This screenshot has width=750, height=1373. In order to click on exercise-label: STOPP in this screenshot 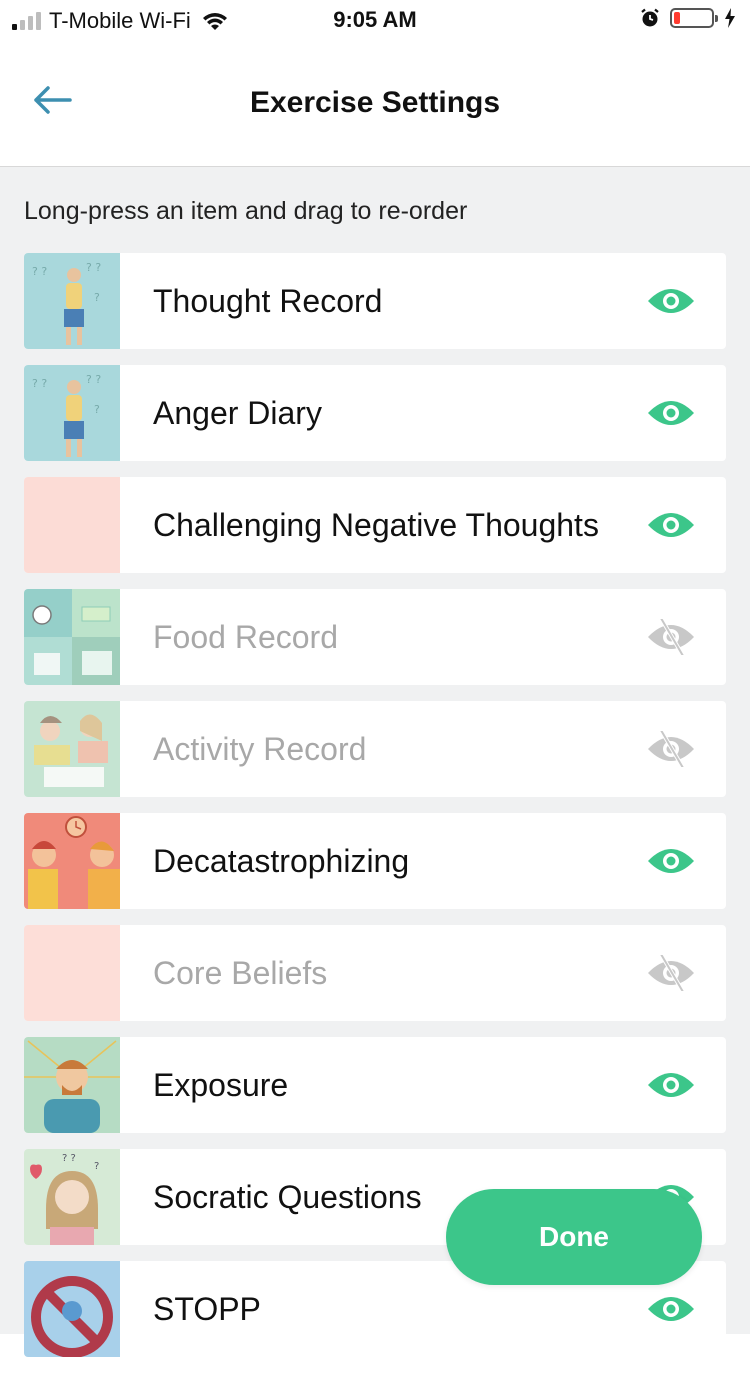, I will do `click(207, 1309)`.